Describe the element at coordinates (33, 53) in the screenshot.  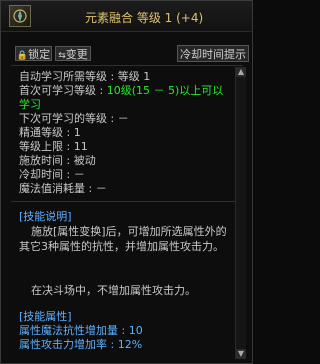
I see `lock-button: 🔒锁定` at that location.